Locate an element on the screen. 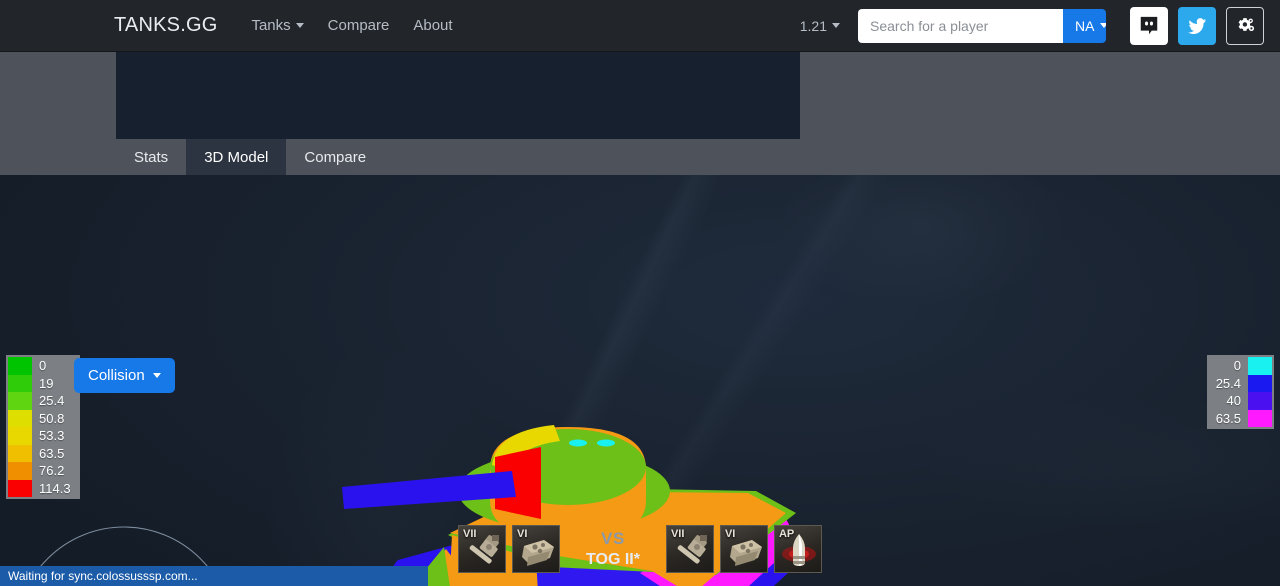  site-logo: TANKS.GG is located at coordinates (165, 25).